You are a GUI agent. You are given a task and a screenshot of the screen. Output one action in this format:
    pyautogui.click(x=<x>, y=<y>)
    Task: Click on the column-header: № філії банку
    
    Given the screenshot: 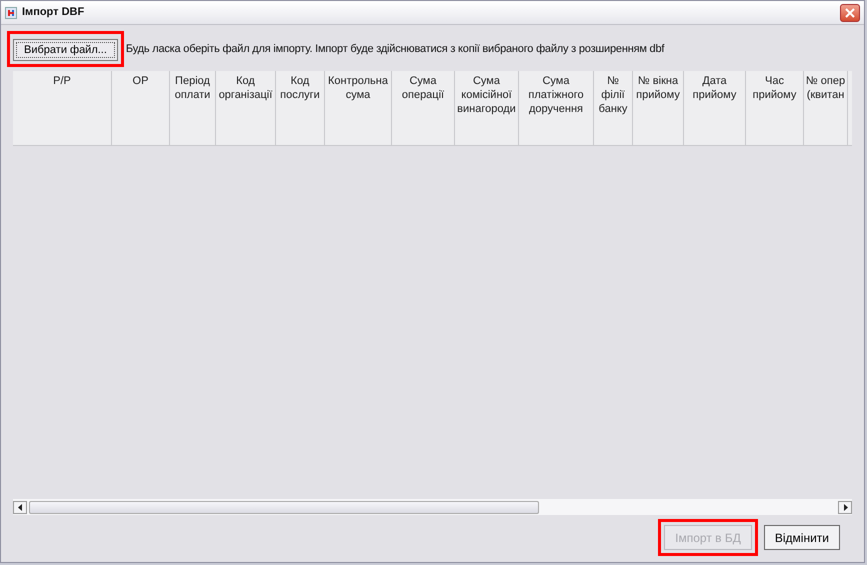 What is the action you would take?
    pyautogui.click(x=613, y=108)
    